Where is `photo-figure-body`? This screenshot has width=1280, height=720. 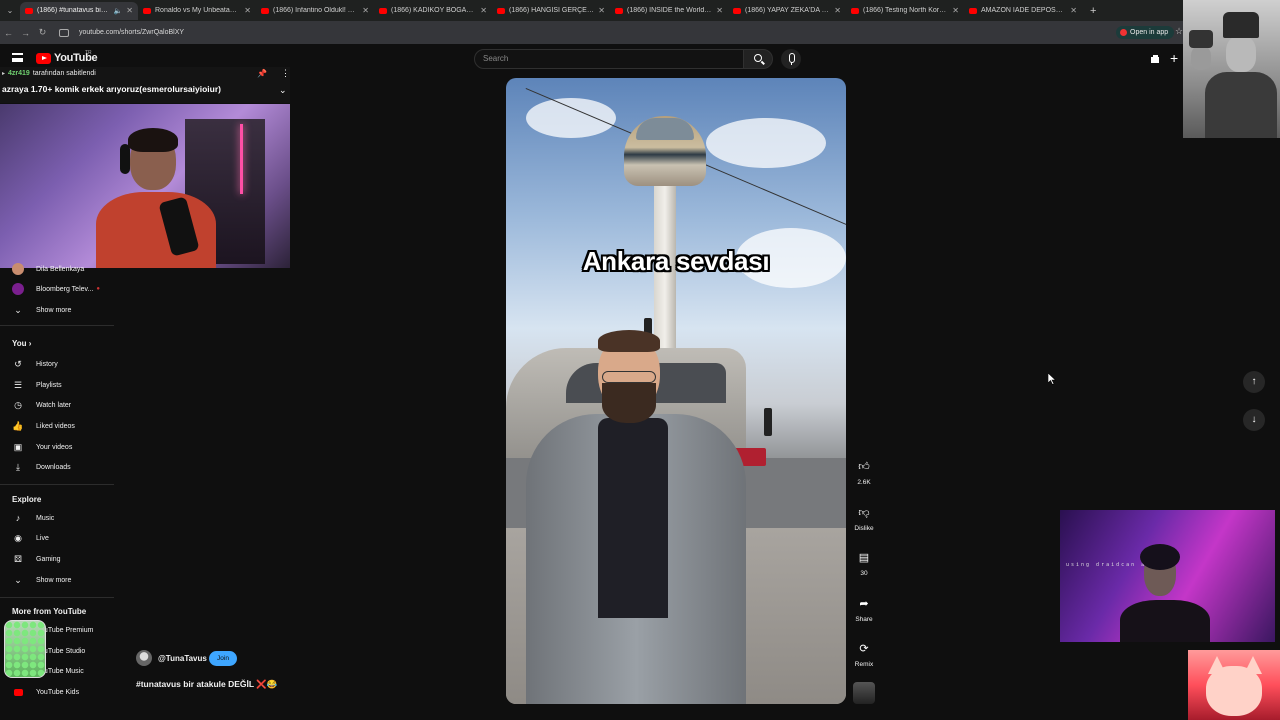
photo-figure-body is located at coordinates (1241, 105).